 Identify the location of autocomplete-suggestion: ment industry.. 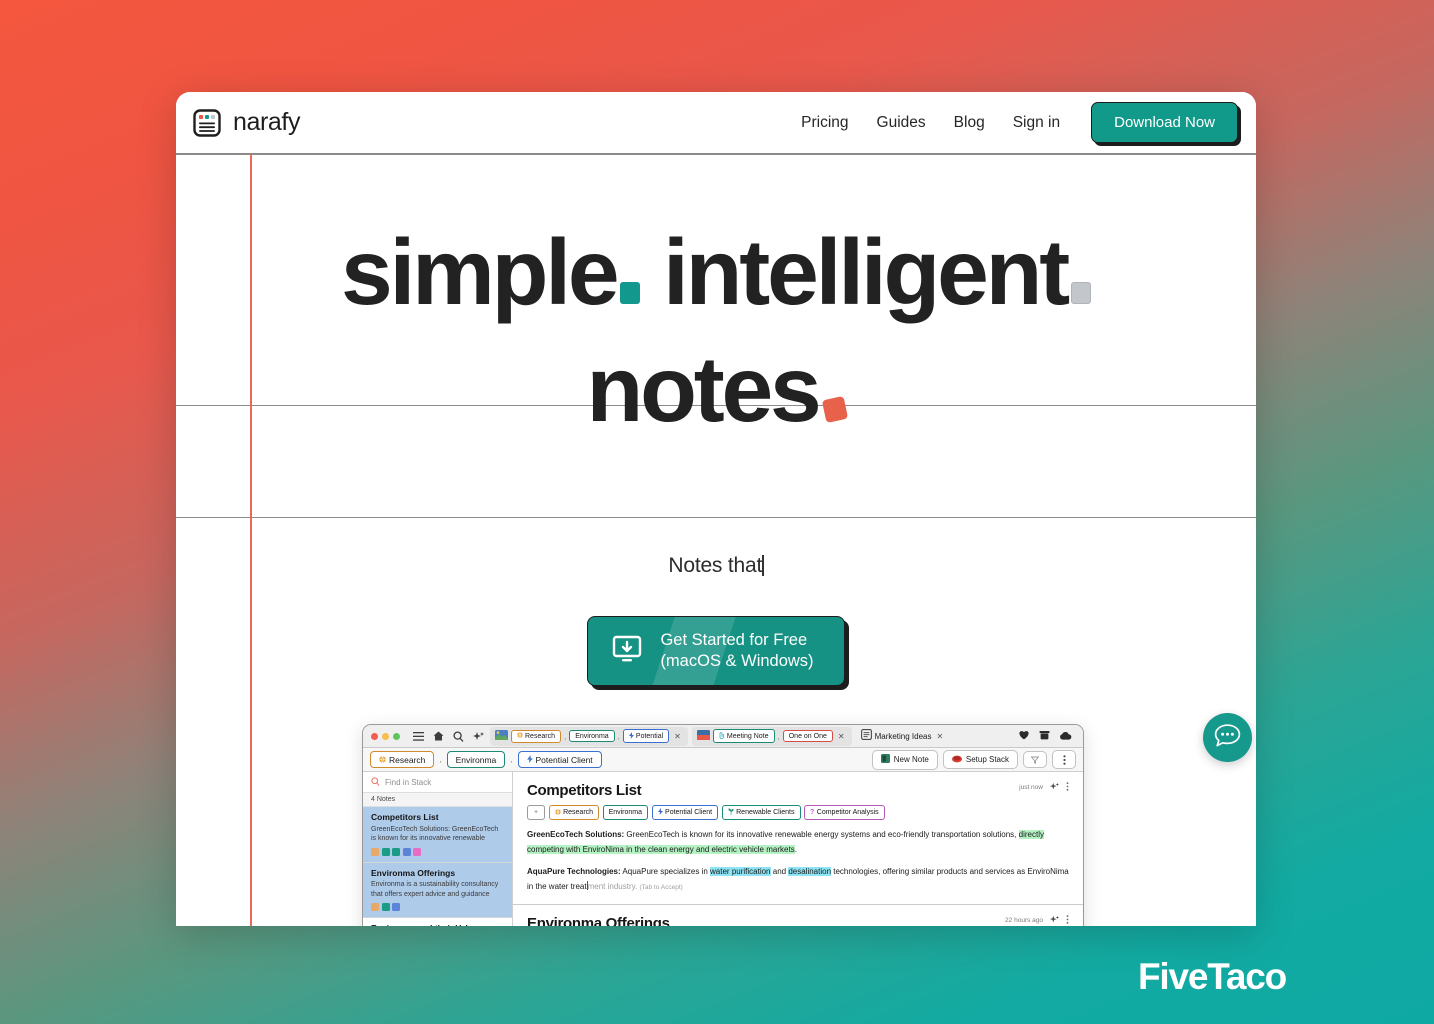
(612, 886).